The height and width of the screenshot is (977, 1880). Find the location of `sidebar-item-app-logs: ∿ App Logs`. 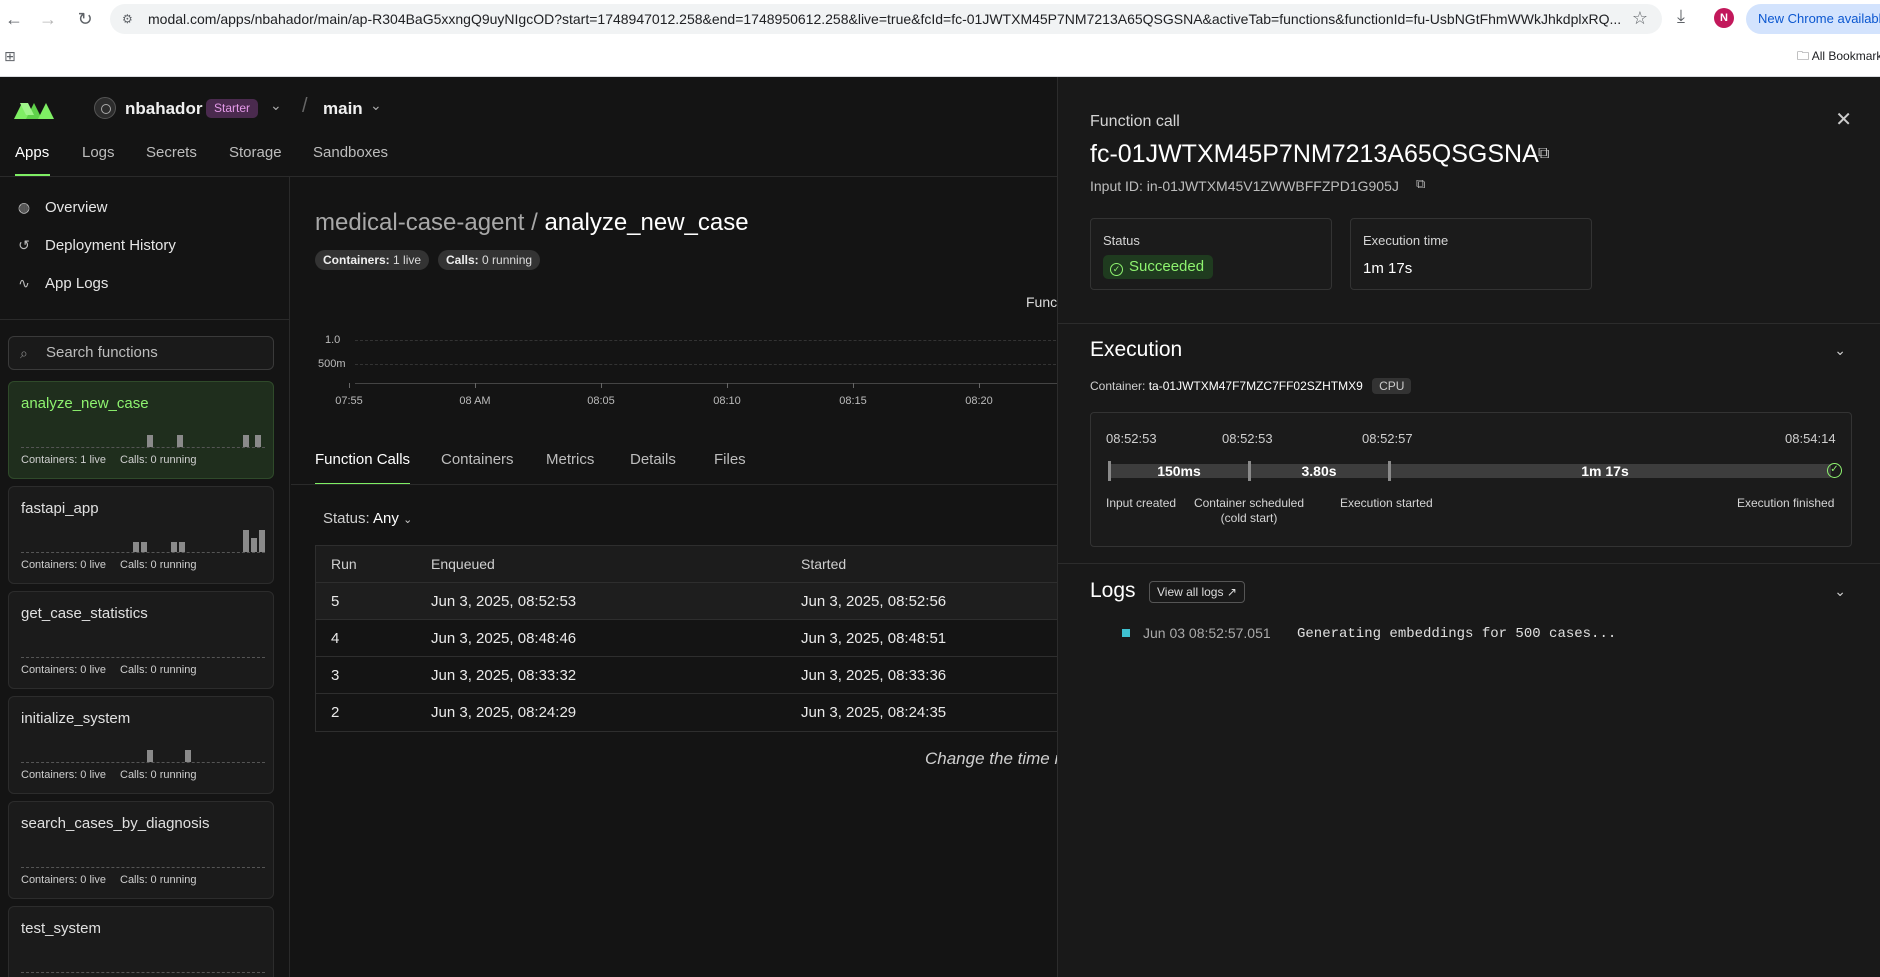

sidebar-item-app-logs: ∿ App Logs is located at coordinates (61, 286).